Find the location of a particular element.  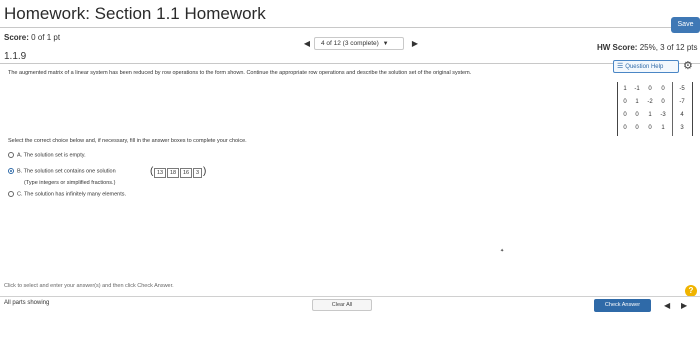

question-select: 4 of 12 (3 complete) ▼ is located at coordinates (359, 43).